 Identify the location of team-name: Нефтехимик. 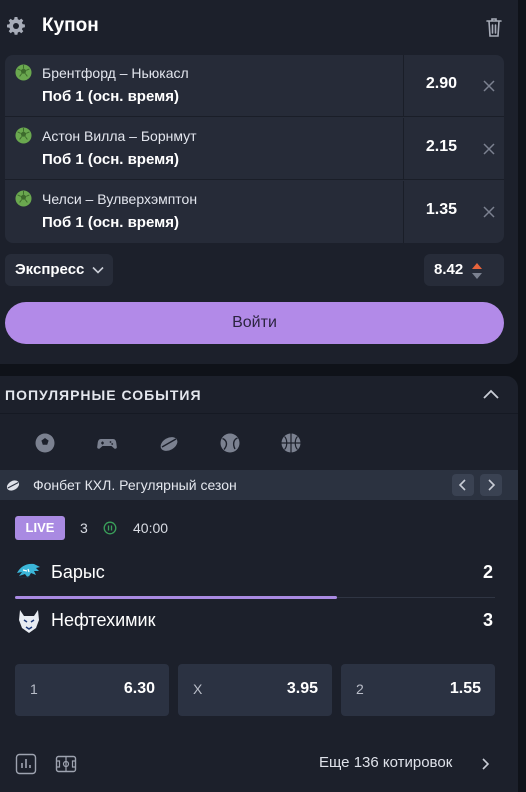
(103, 620).